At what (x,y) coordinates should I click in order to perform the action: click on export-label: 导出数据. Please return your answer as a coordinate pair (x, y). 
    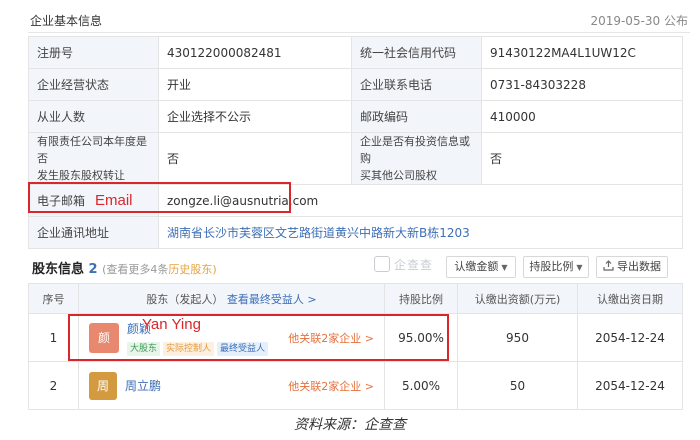
    Looking at the image, I should click on (639, 266).